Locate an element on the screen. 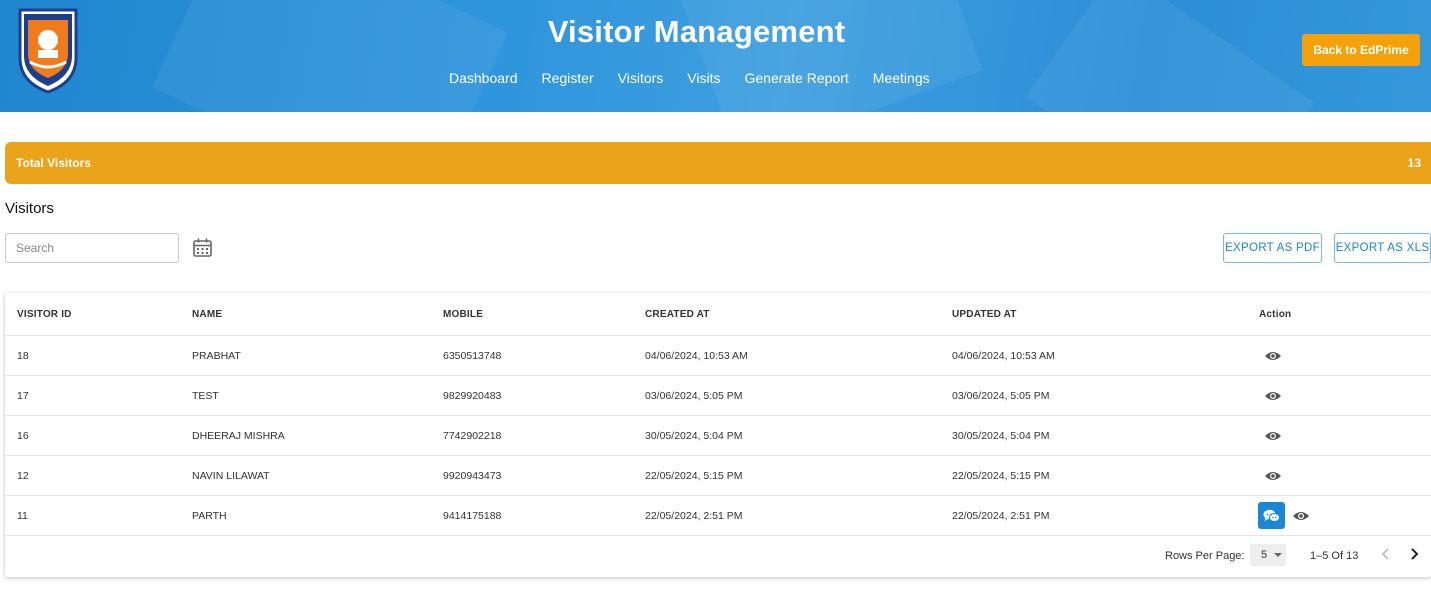 This screenshot has height=603, width=1431. rows-per-page-value: 5 is located at coordinates (1264, 555).